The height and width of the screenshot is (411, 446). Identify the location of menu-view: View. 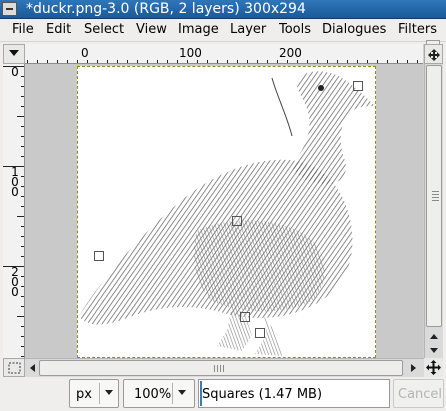
(151, 29).